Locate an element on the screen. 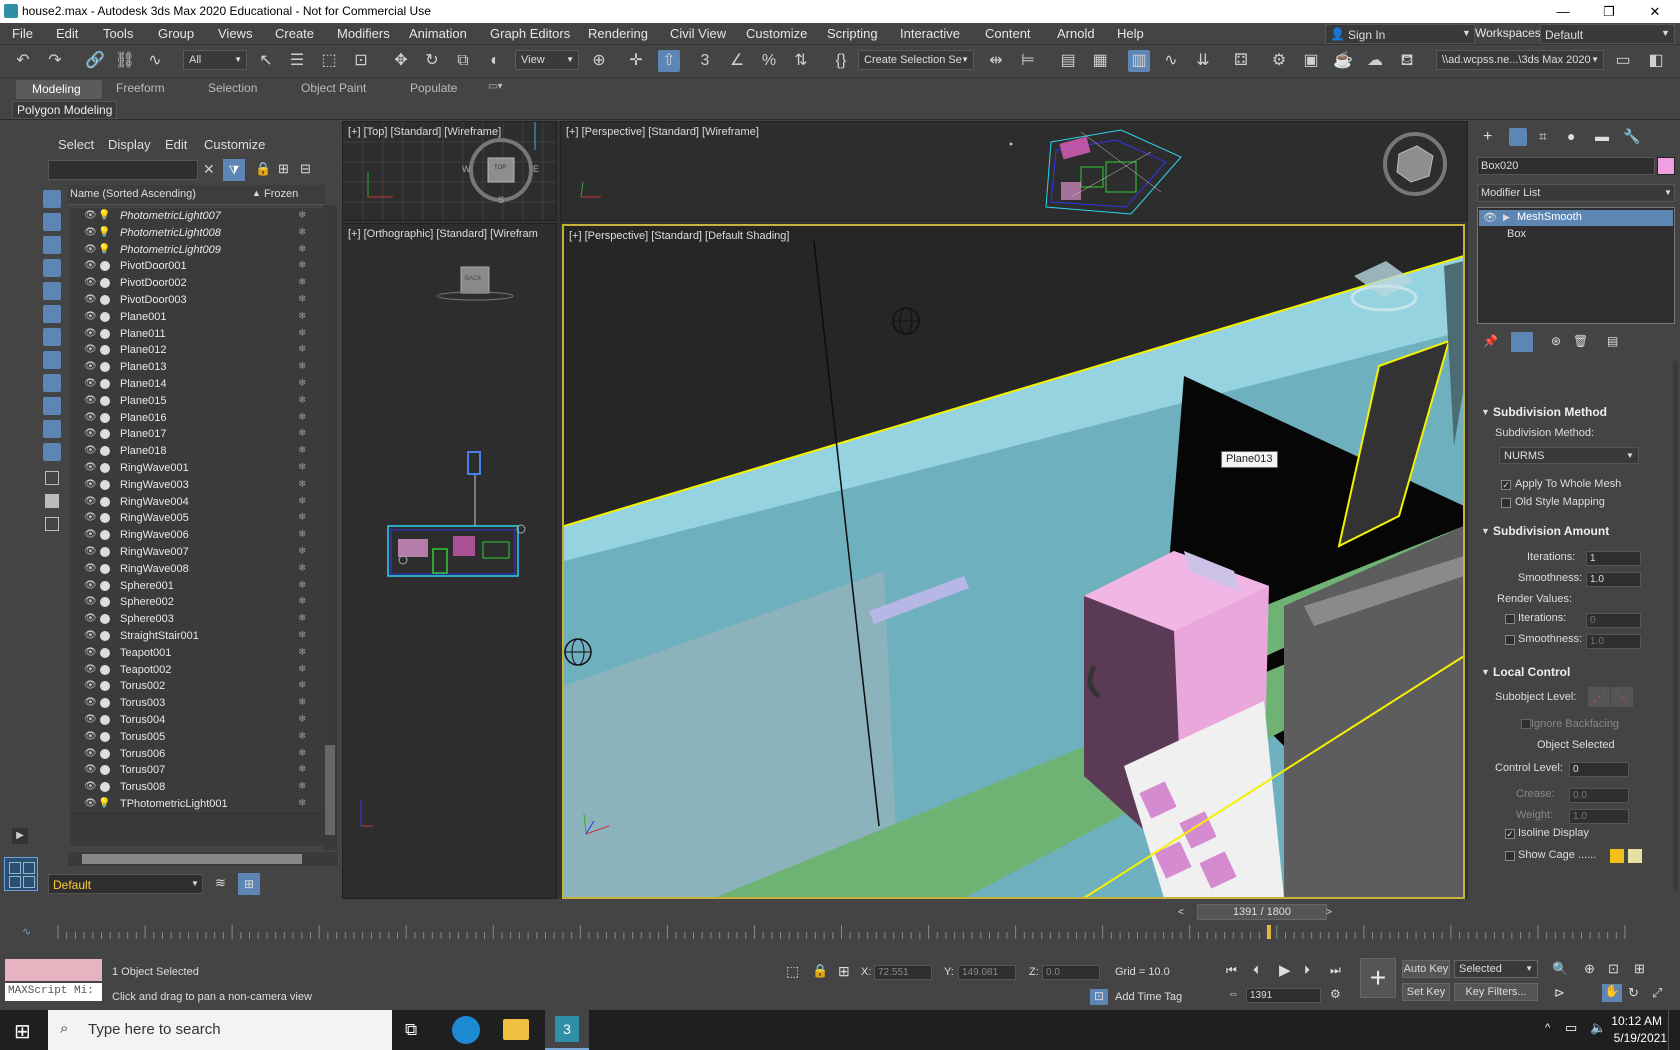 The width and height of the screenshot is (1680, 1050). scene-list-row: 👁 RingWave004 ❄ is located at coordinates (197, 502).